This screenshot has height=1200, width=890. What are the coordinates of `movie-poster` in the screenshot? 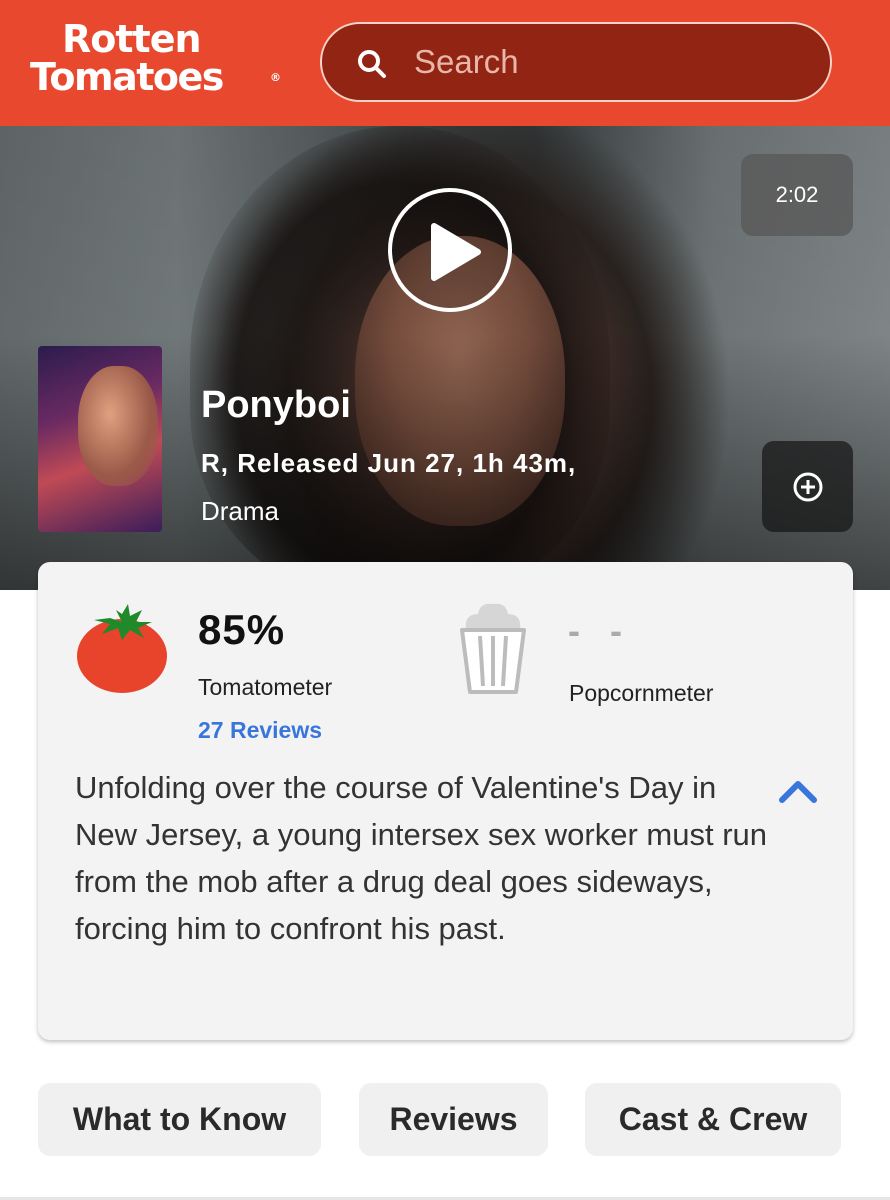 It's located at (100, 439).